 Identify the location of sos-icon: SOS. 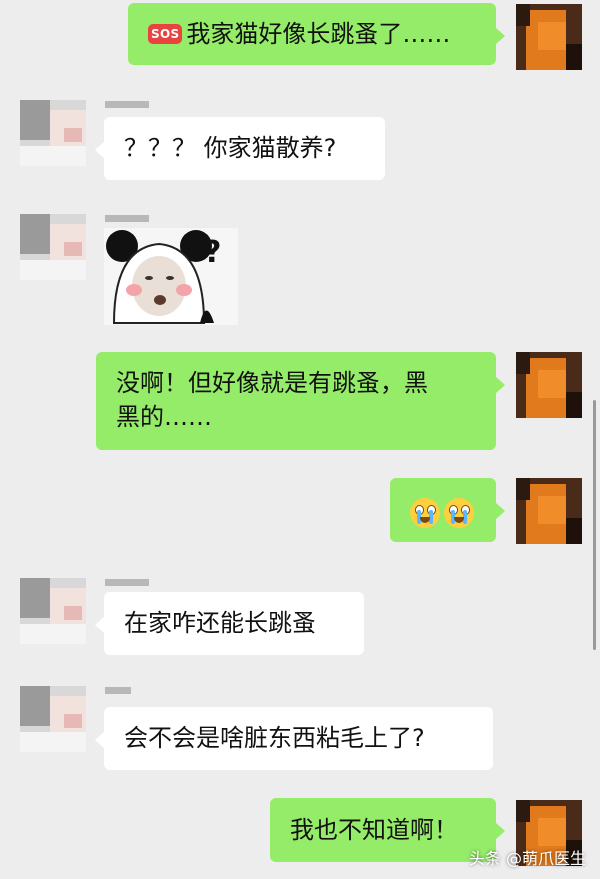
(165, 34).